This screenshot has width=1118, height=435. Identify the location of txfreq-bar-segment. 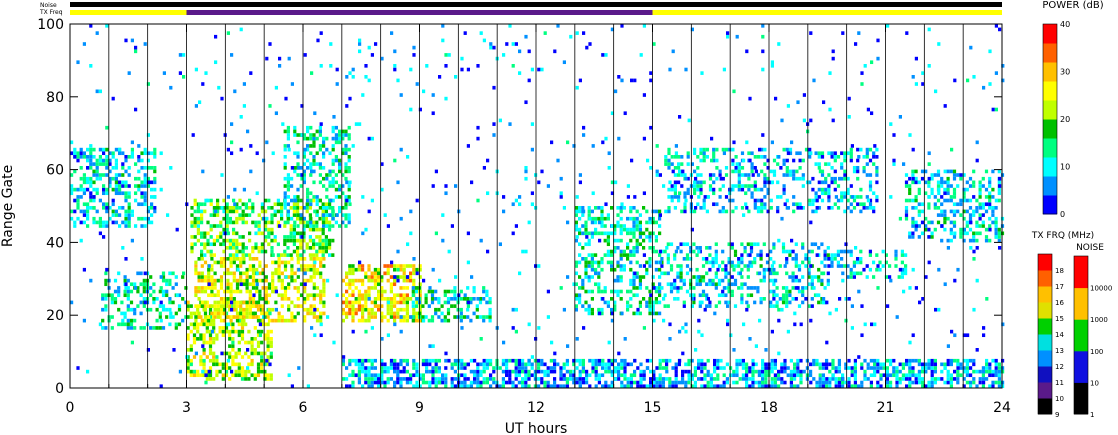
(419, 12).